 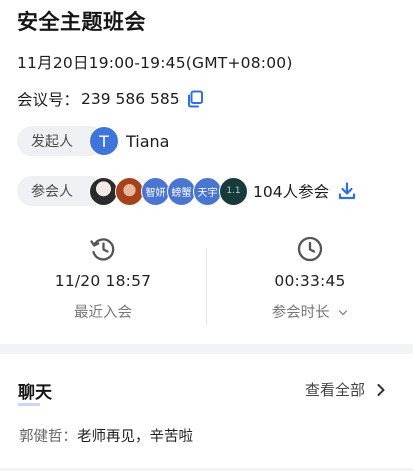 I want to click on section-divider, so click(x=206, y=349).